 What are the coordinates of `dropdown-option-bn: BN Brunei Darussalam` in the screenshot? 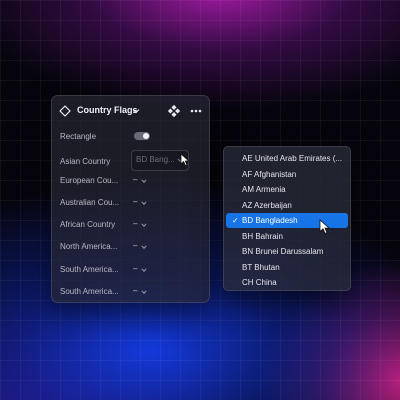 It's located at (287, 251).